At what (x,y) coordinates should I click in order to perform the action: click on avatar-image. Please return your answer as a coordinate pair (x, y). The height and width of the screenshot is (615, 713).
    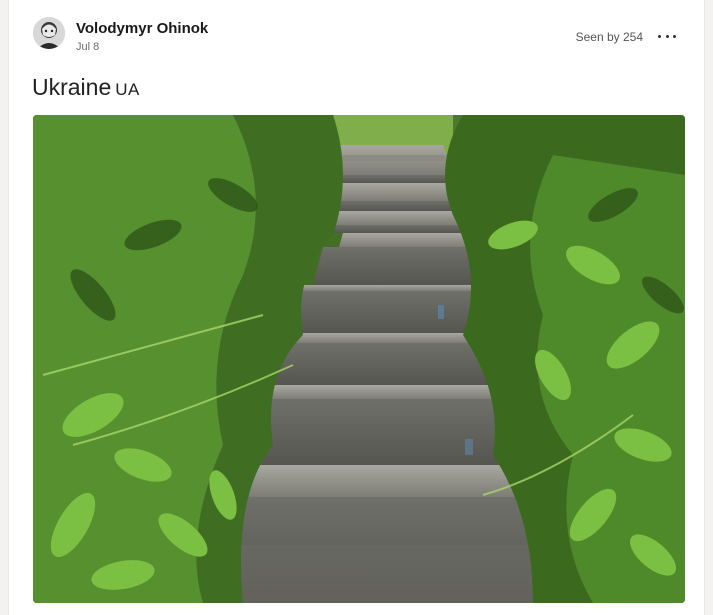
    Looking at the image, I should click on (49, 33).